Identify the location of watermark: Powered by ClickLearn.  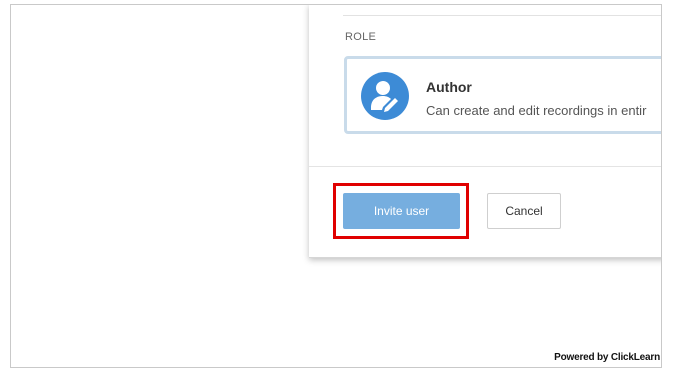
(607, 357).